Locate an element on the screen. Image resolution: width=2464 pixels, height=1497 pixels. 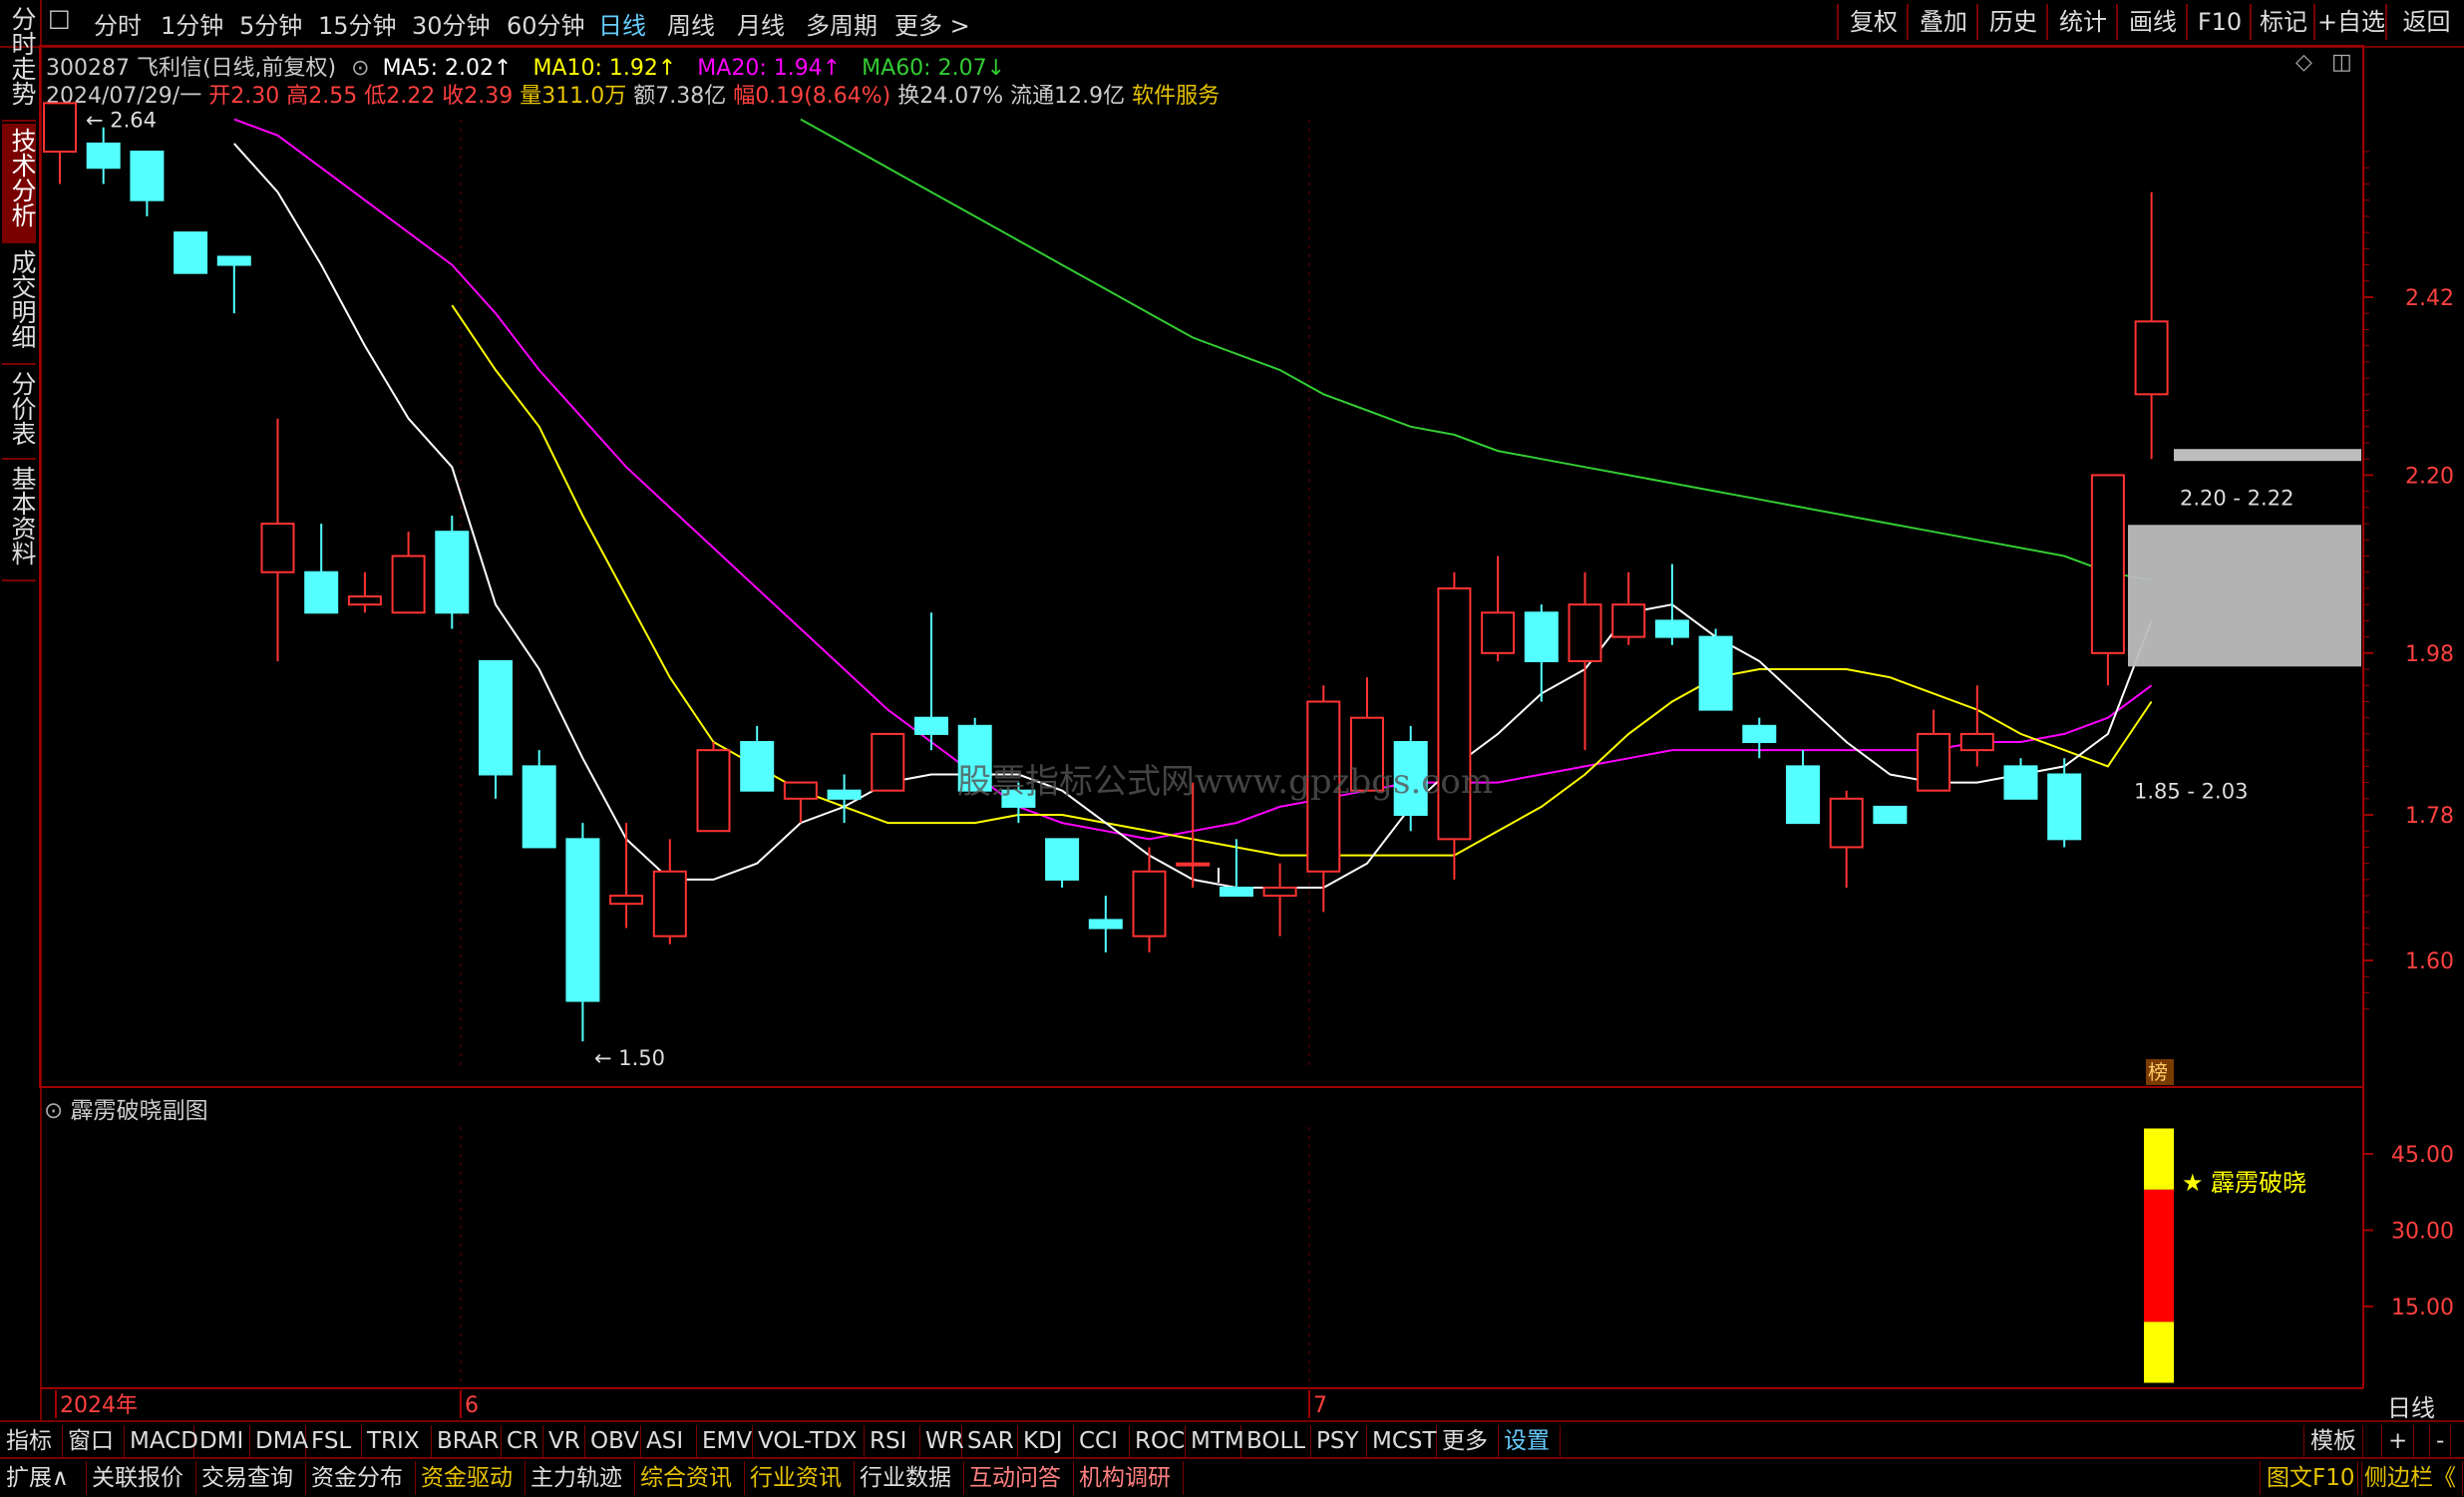
extension-tab-9: 互动问答 is located at coordinates (1018, 1478).